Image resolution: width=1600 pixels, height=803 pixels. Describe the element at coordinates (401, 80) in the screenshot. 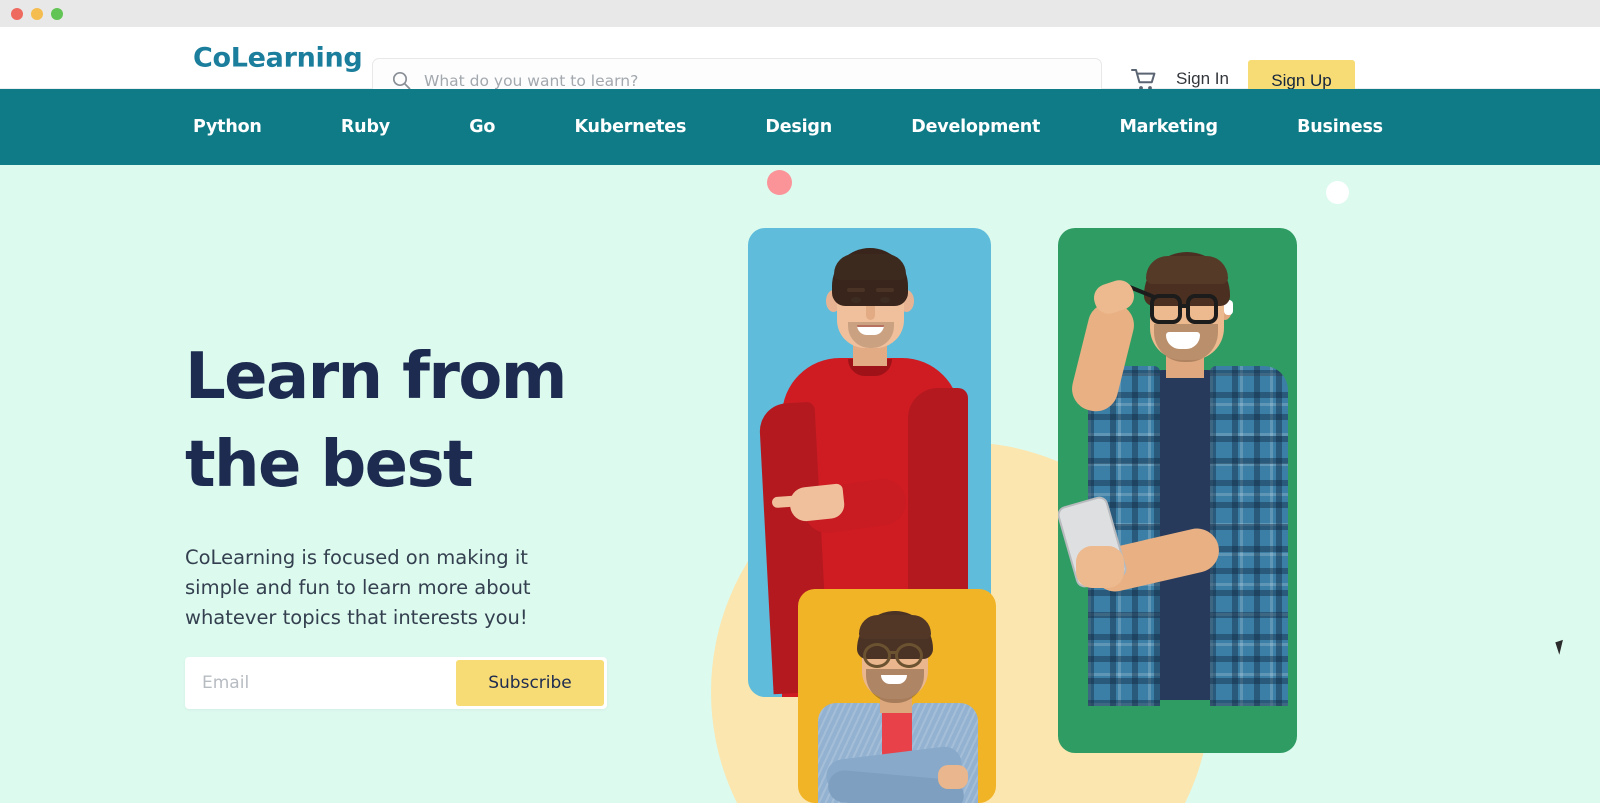

I see `search-icon` at that location.